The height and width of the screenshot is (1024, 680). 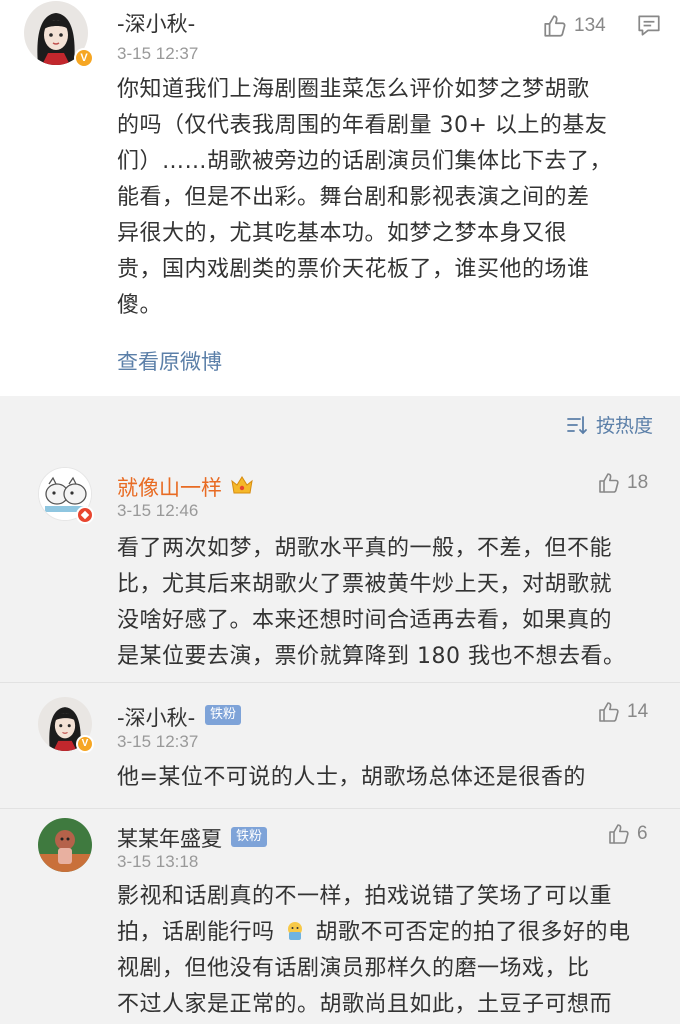 I want to click on emoji-icon, so click(x=295, y=931).